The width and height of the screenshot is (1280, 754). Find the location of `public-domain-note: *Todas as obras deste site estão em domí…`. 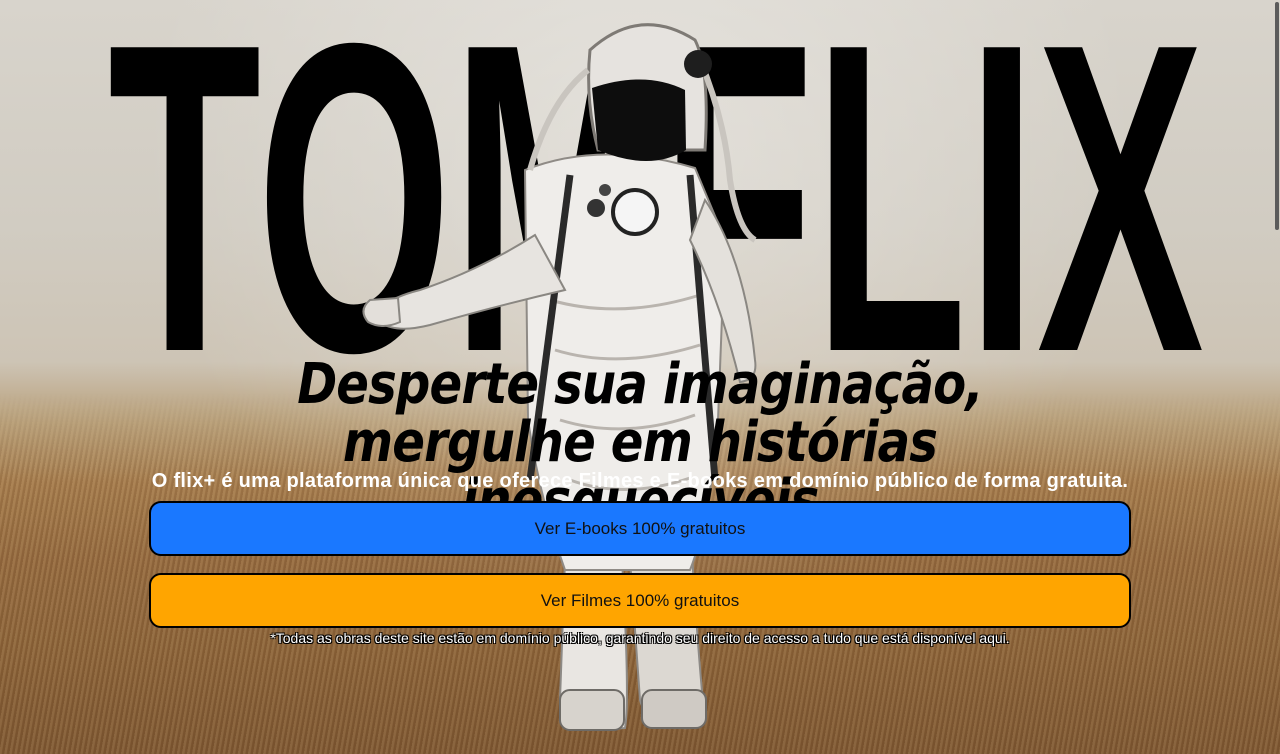

public-domain-note: *Todas as obras deste site estão em domí… is located at coordinates (640, 638).